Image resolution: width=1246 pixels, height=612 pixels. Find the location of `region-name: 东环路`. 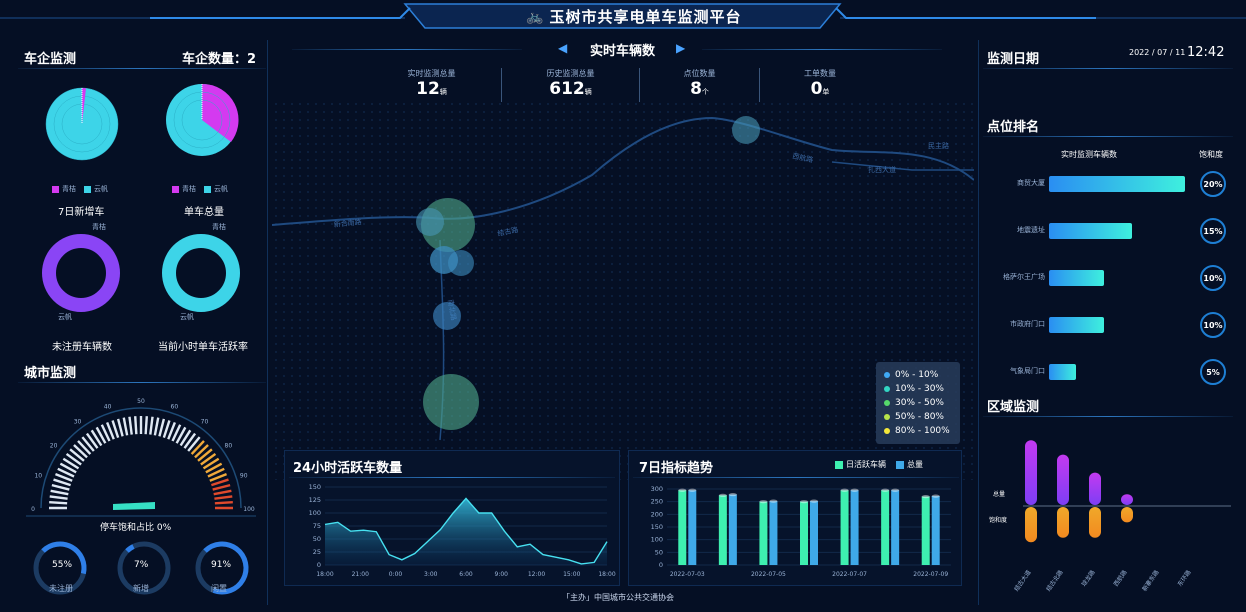

region-name: 东环路 is located at coordinates (1184, 578).